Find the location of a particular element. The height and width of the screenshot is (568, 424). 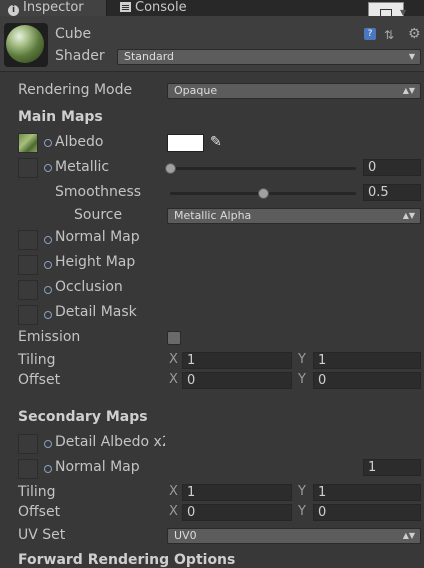

smoothness-slider-thumb is located at coordinates (263, 193).